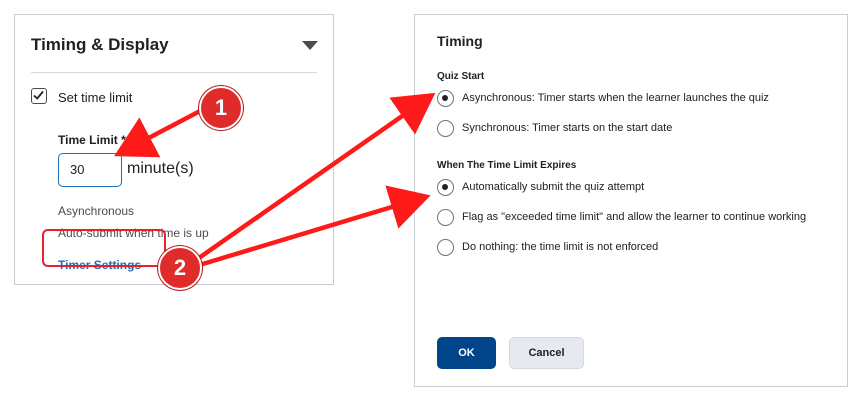 The image size is (860, 405). I want to click on annotation-badge-1: 1, so click(221, 108).